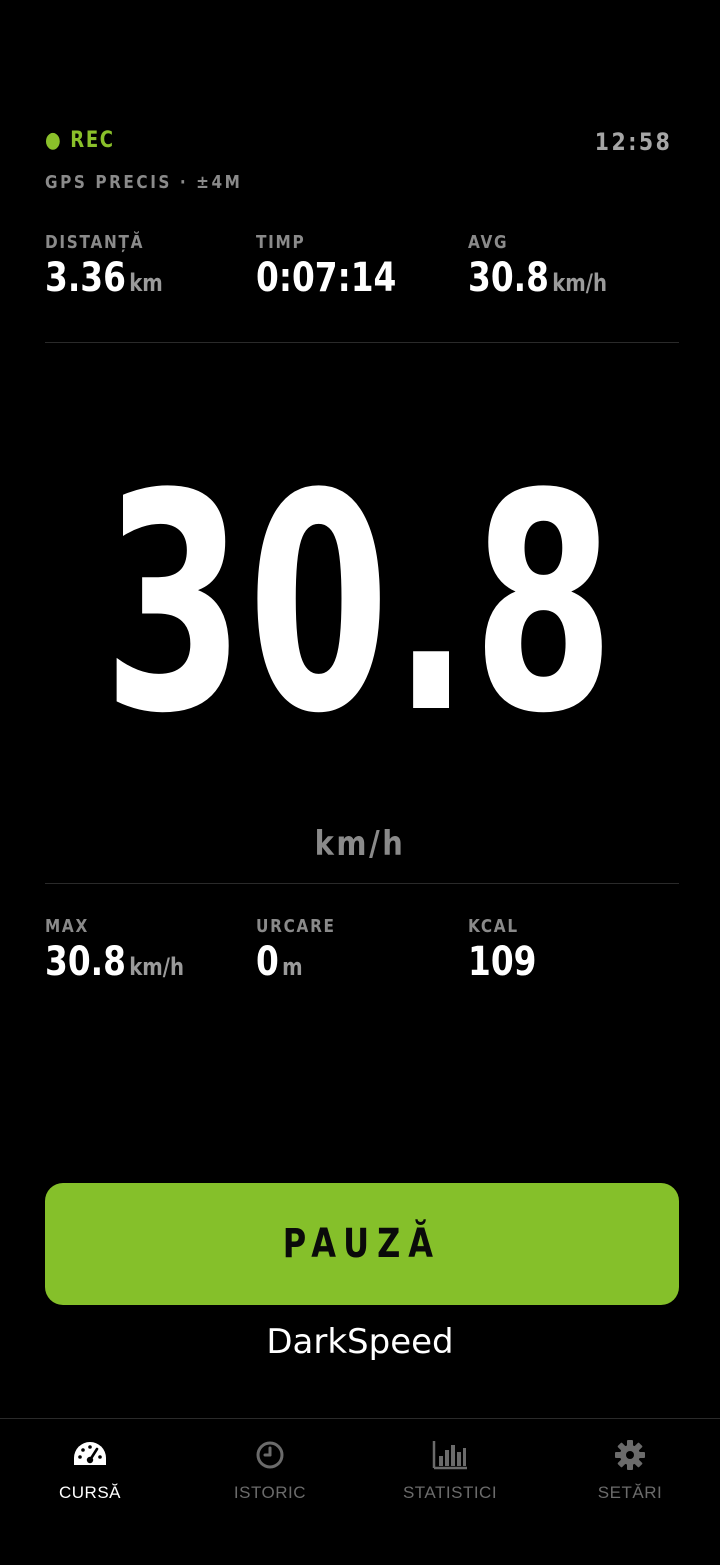  Describe the element at coordinates (630, 1455) in the screenshot. I see `gear-icon` at that location.